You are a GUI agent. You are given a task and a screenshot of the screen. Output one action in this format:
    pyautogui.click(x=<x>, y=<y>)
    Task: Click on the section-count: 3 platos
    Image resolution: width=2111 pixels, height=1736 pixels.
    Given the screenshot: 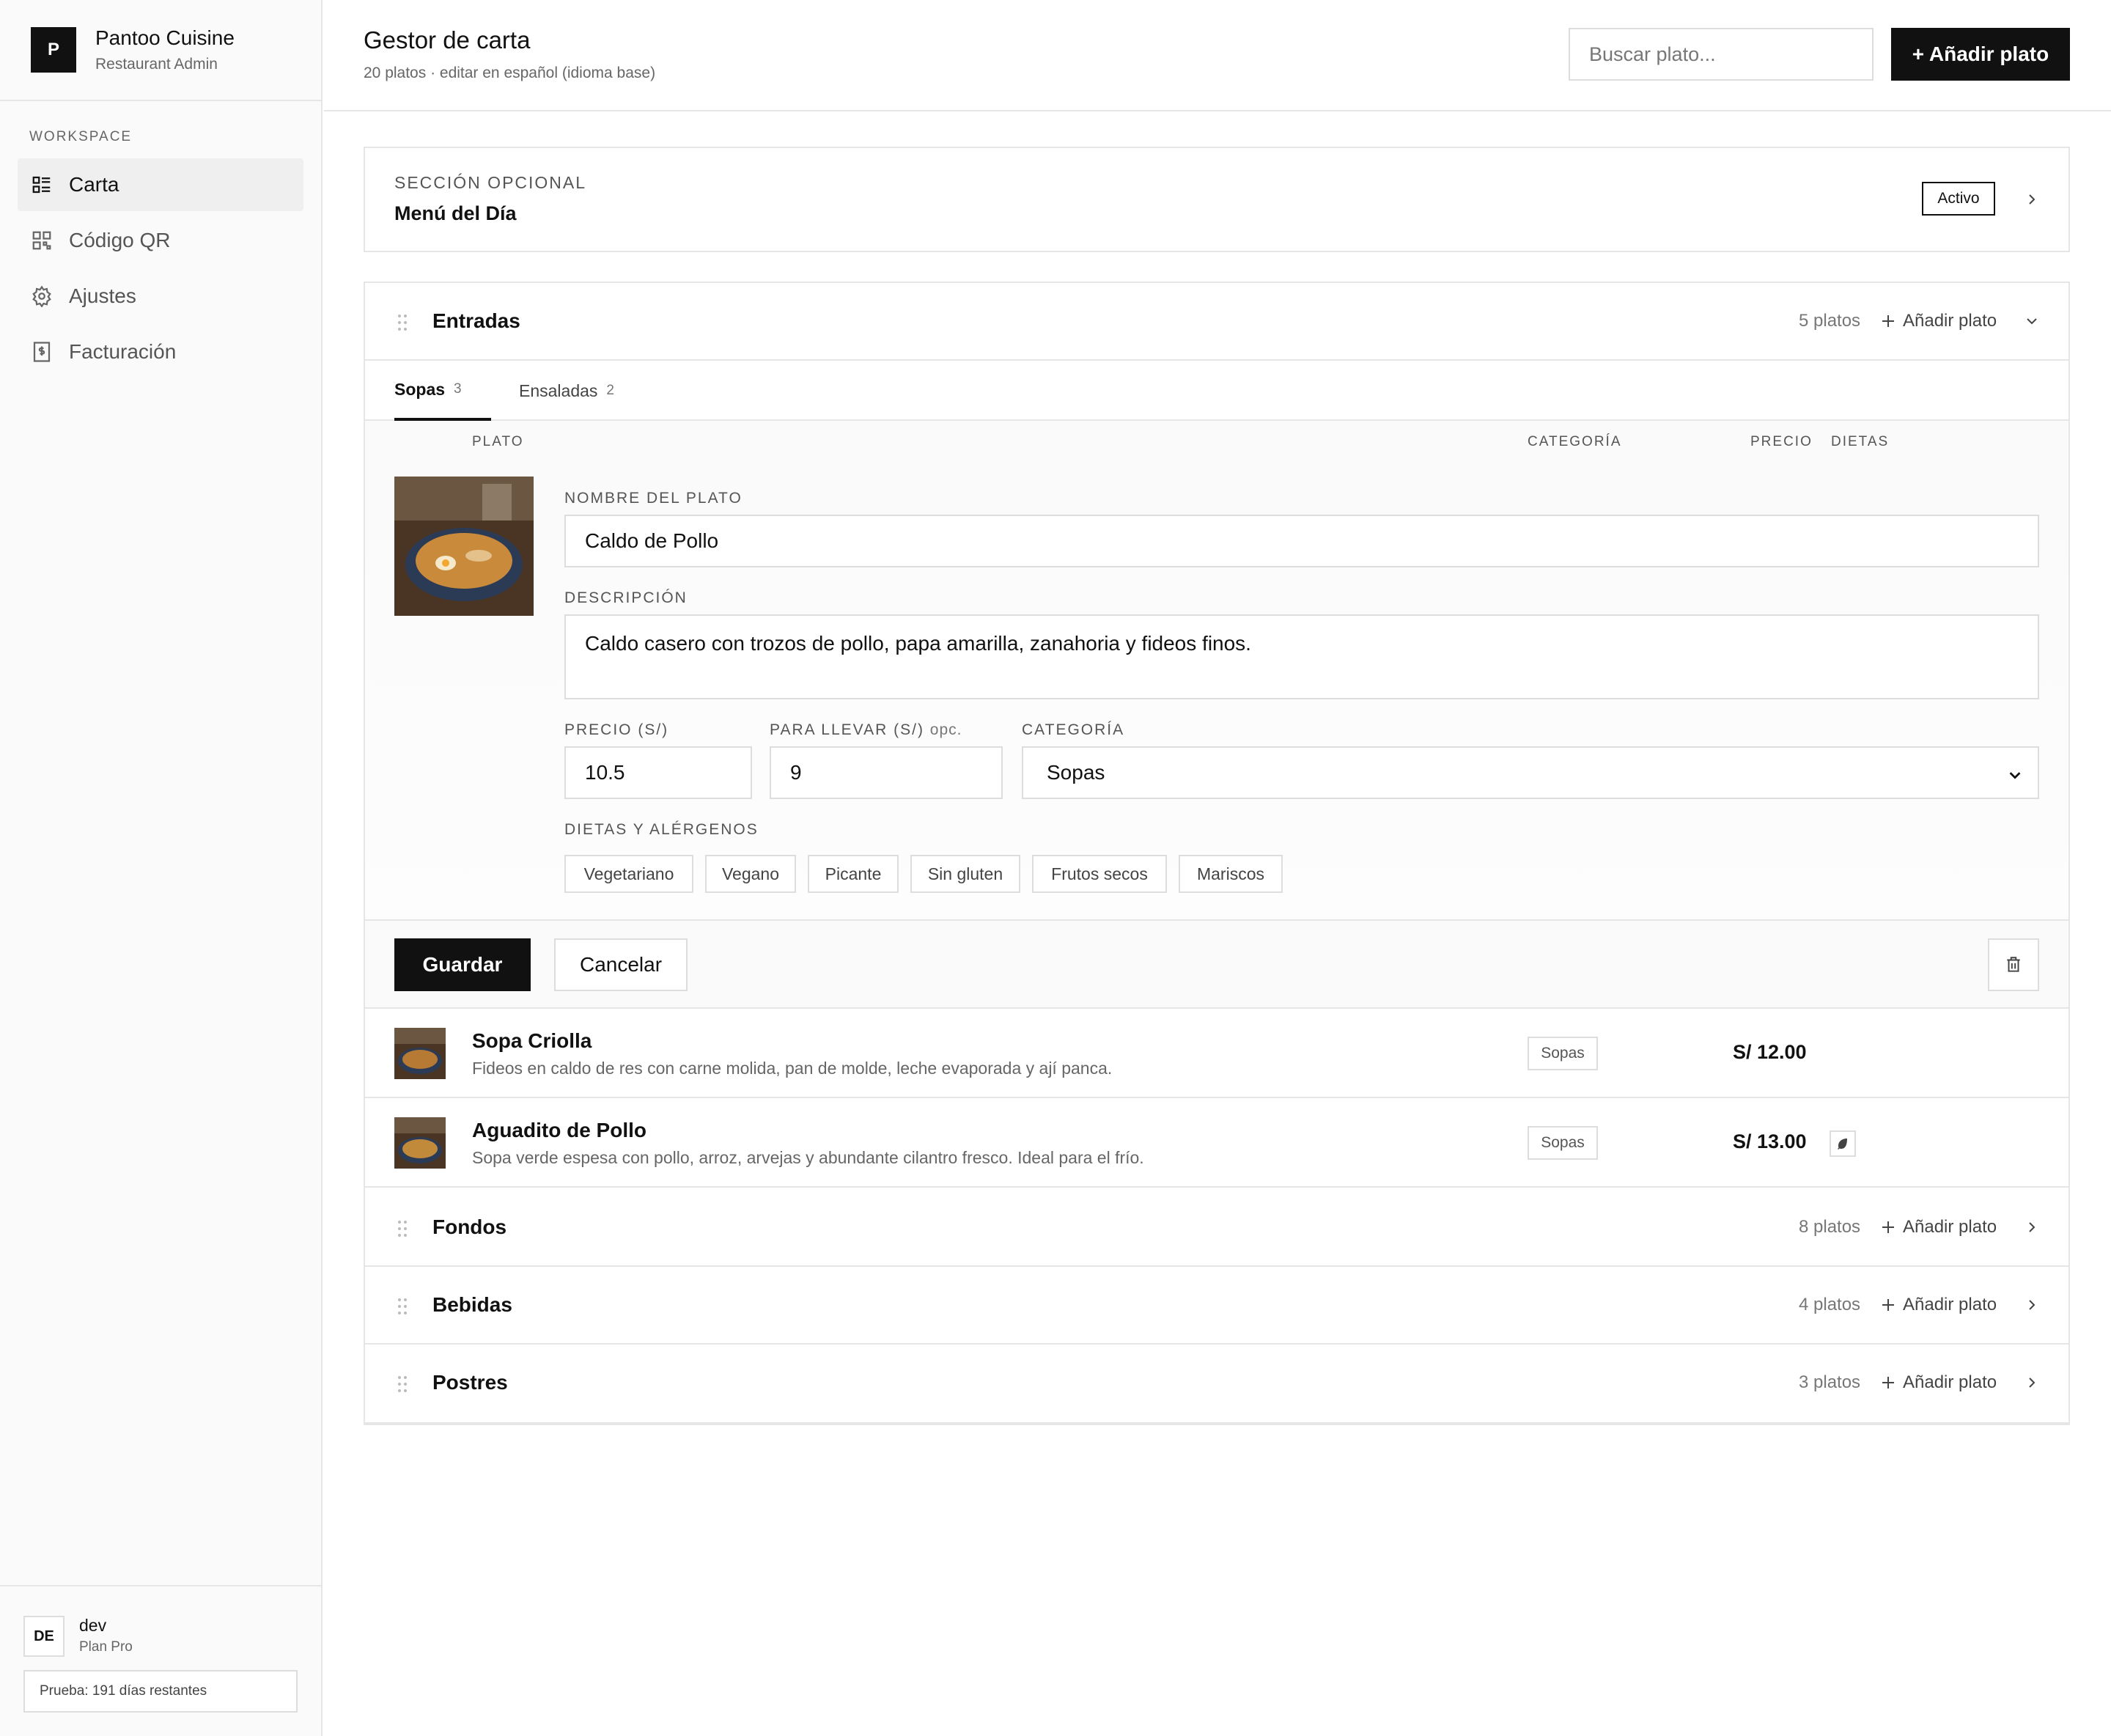 What is the action you would take?
    pyautogui.click(x=1830, y=1382)
    